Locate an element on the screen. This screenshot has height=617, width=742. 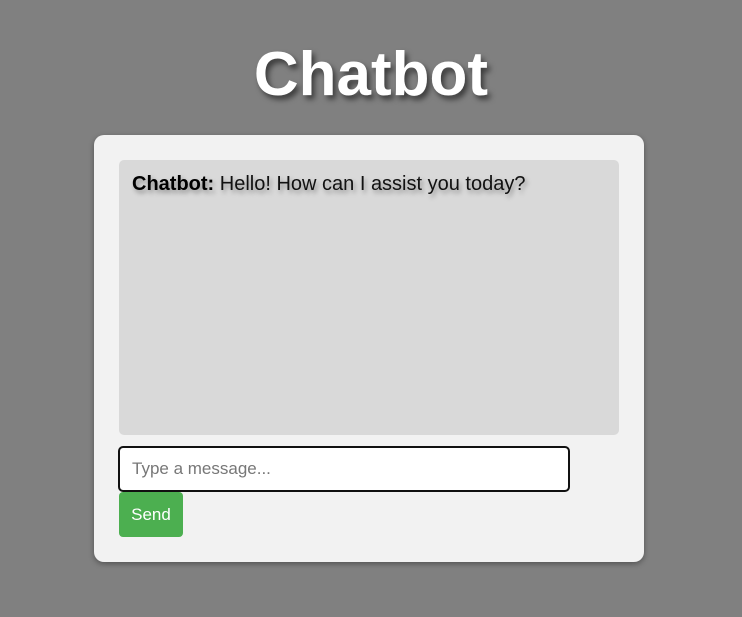
page-title: Chatbot is located at coordinates (371, 74).